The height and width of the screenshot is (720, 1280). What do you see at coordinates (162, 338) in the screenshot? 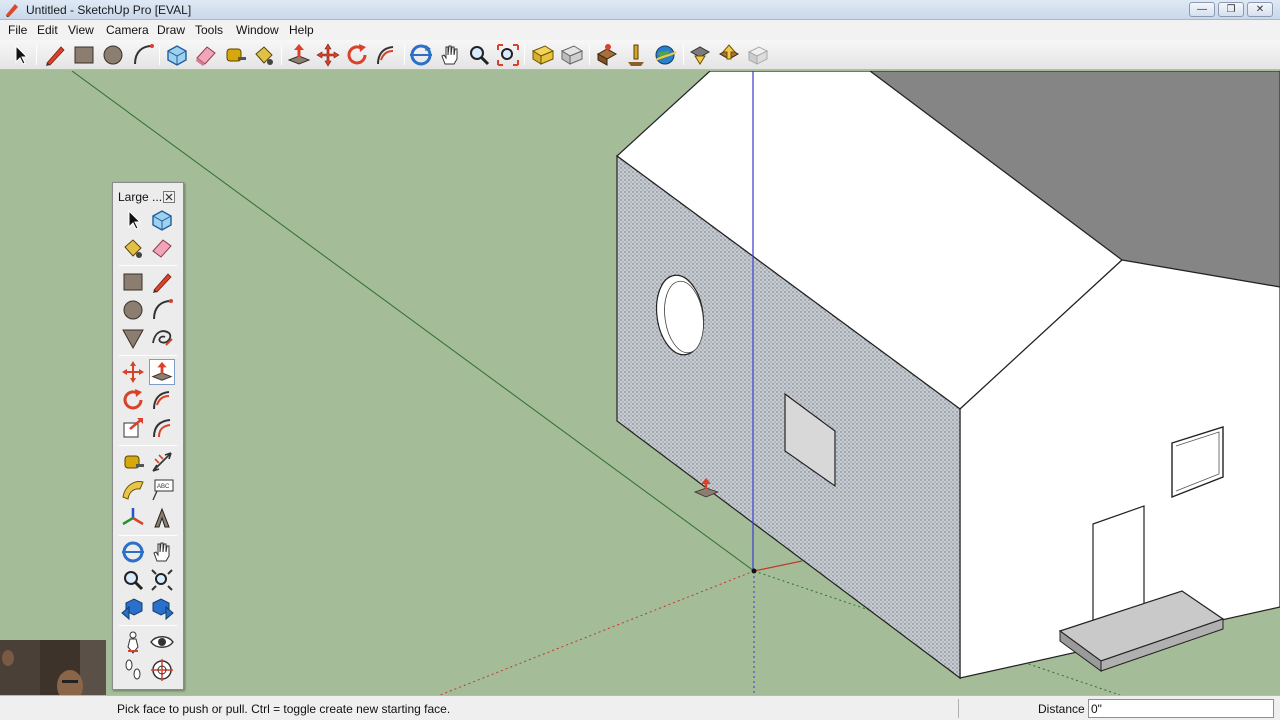
I see `freehand-icon` at bounding box center [162, 338].